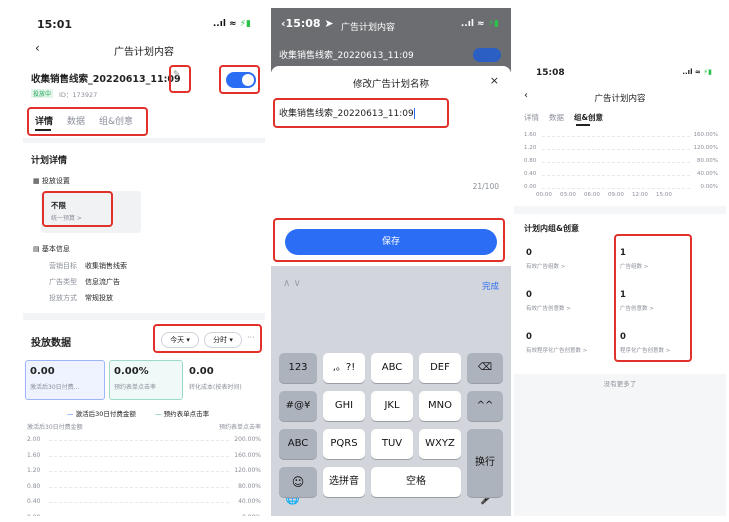 The height and width of the screenshot is (522, 729). Describe the element at coordinates (568, 195) in the screenshot. I see `x-tick: 03:00` at that location.